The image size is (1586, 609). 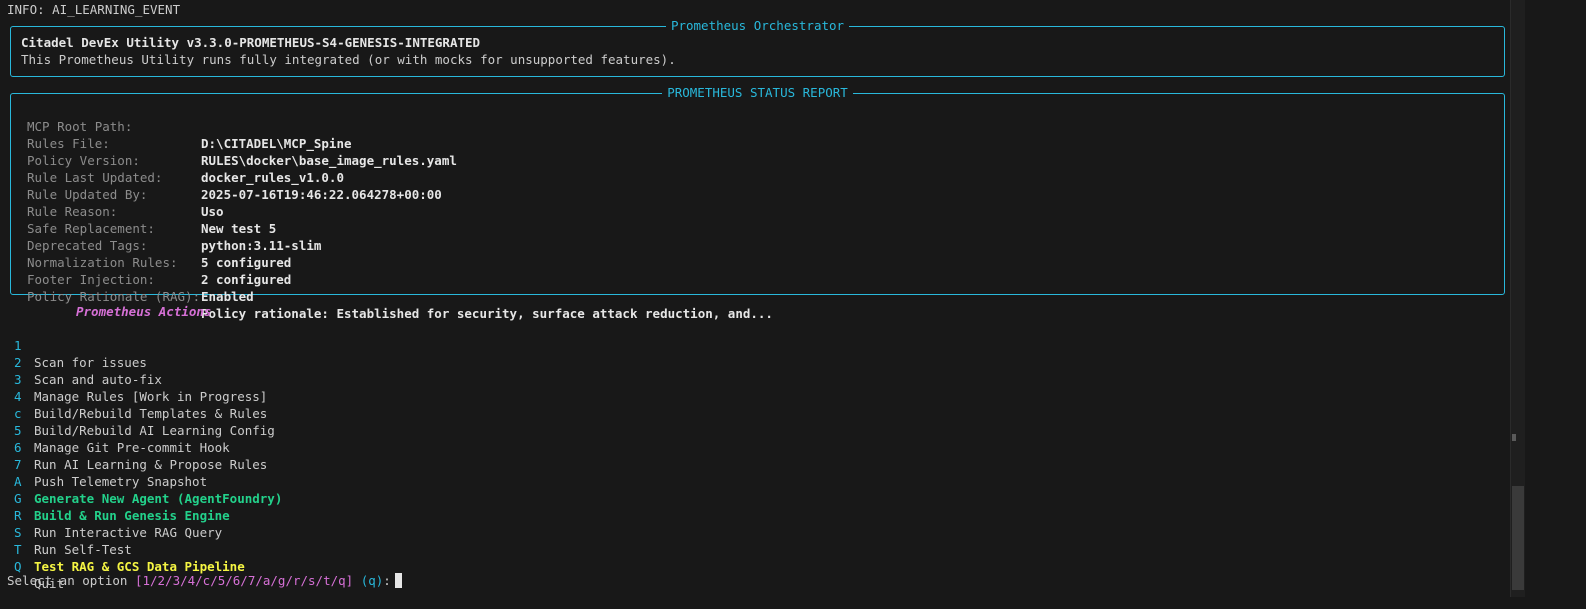 I want to click on menu-item-telemetry: 7 Push Telemetry Snapshot, so click(x=110, y=464).